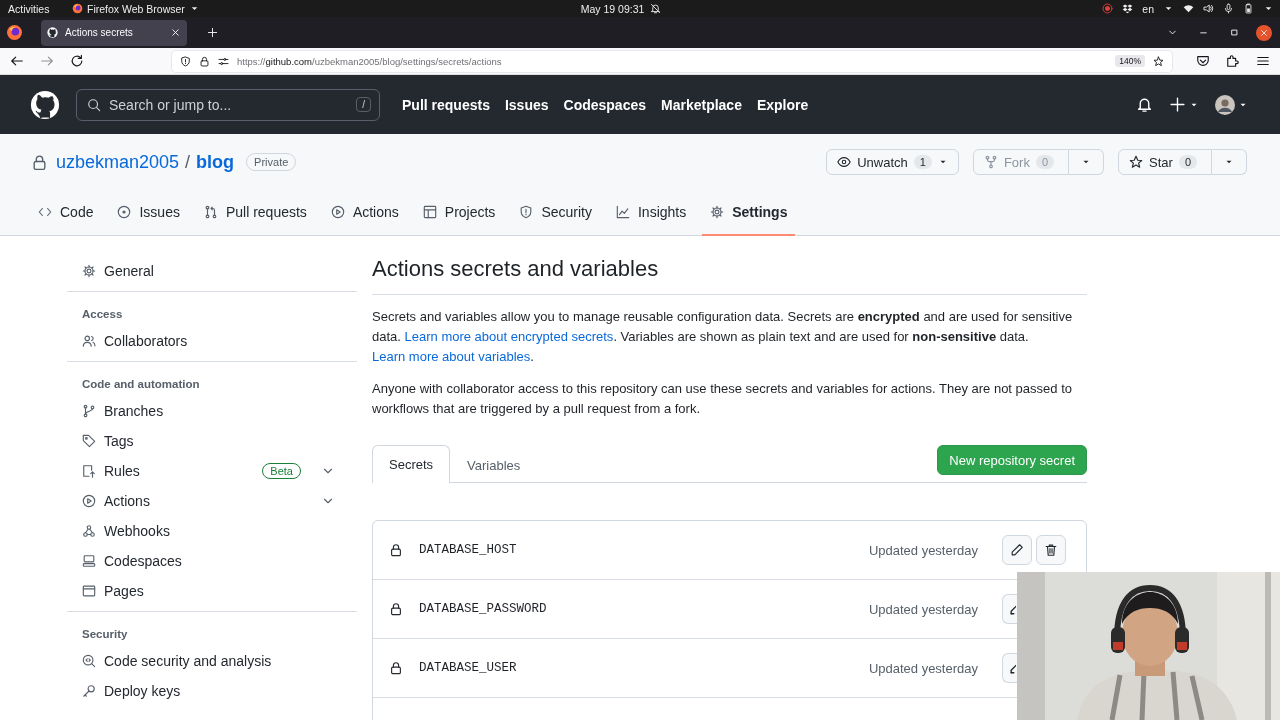  I want to click on avatar, so click(1225, 104).